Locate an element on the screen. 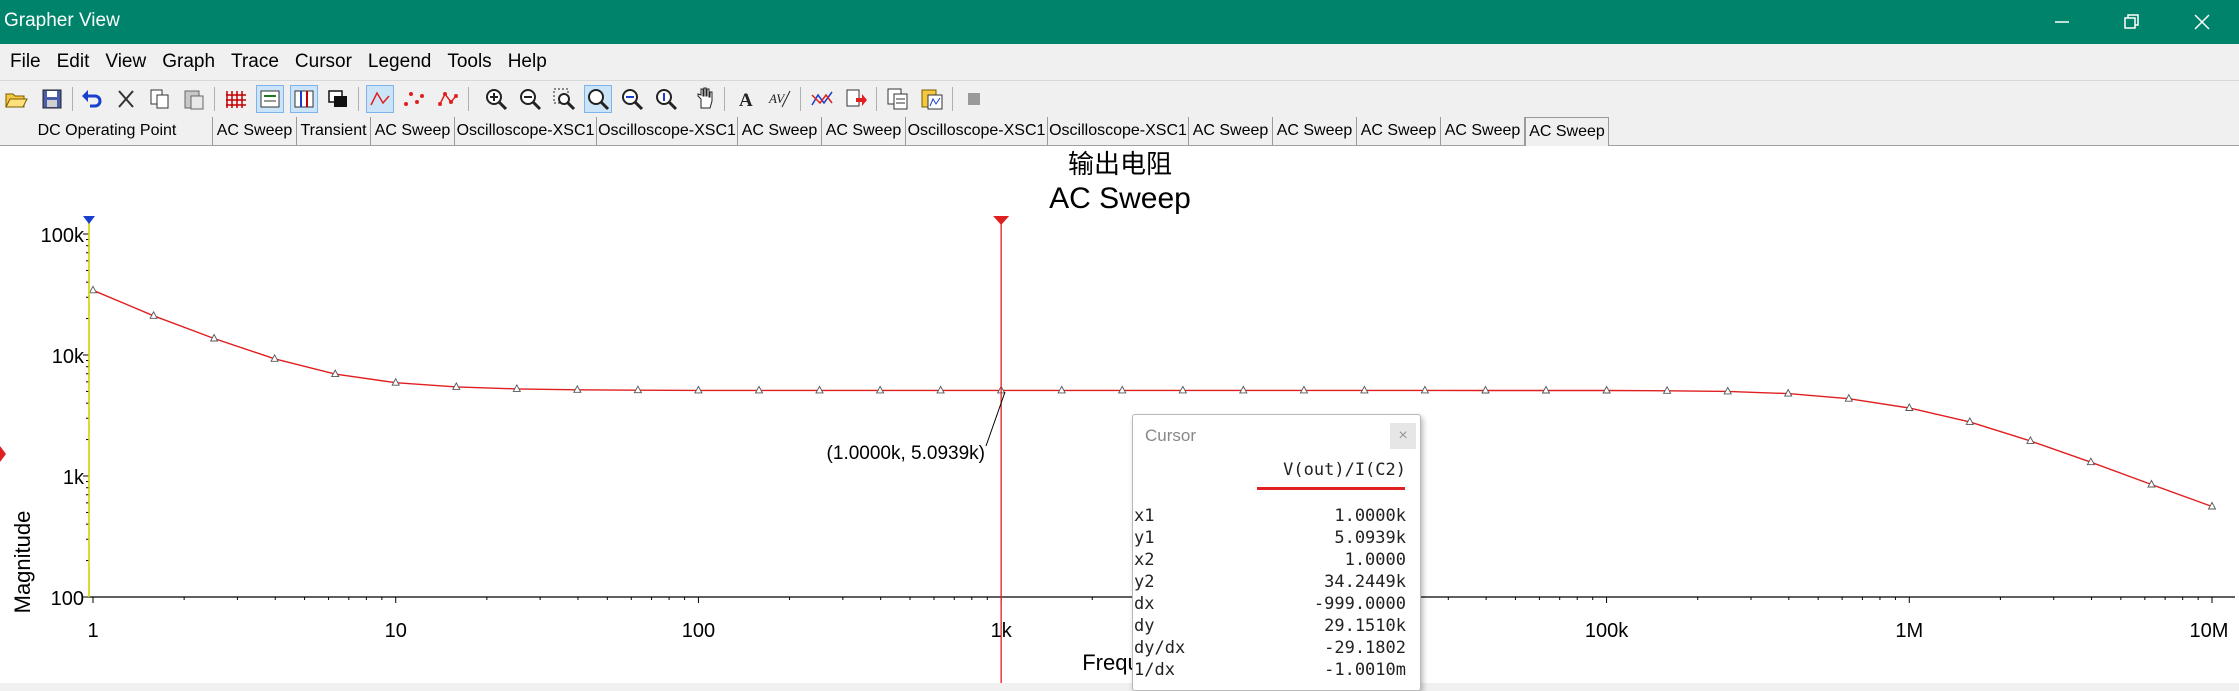 This screenshot has height=691, width=2239. zoom-area-button is located at coordinates (564, 99).